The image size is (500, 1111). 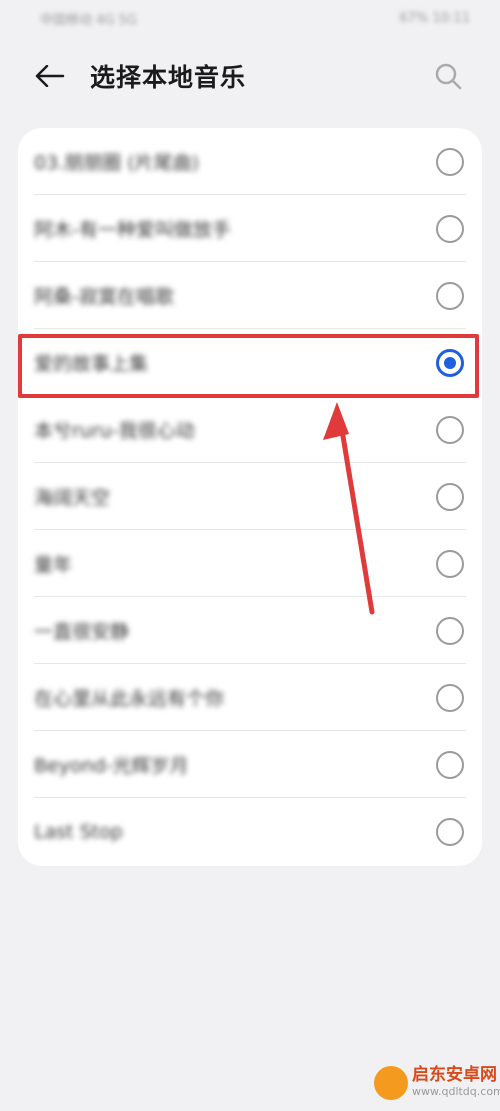 I want to click on song-label: 阿木-有一种爱叫做放手, so click(x=132, y=230).